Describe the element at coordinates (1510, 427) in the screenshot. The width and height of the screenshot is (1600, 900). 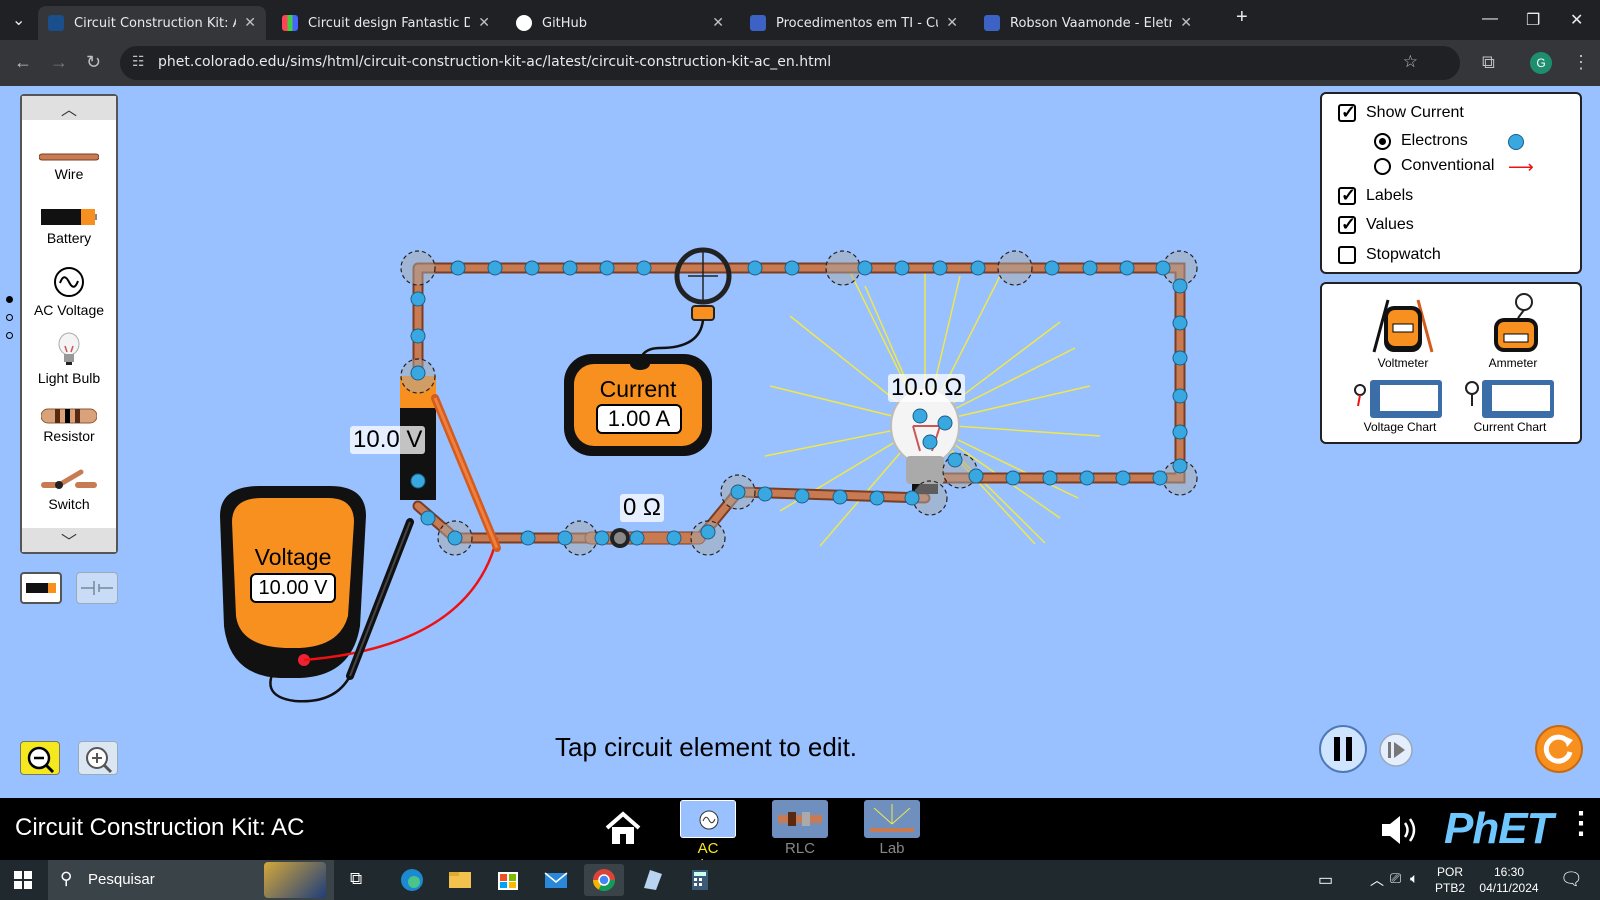
I see `current-chart-label: Current Chart` at that location.